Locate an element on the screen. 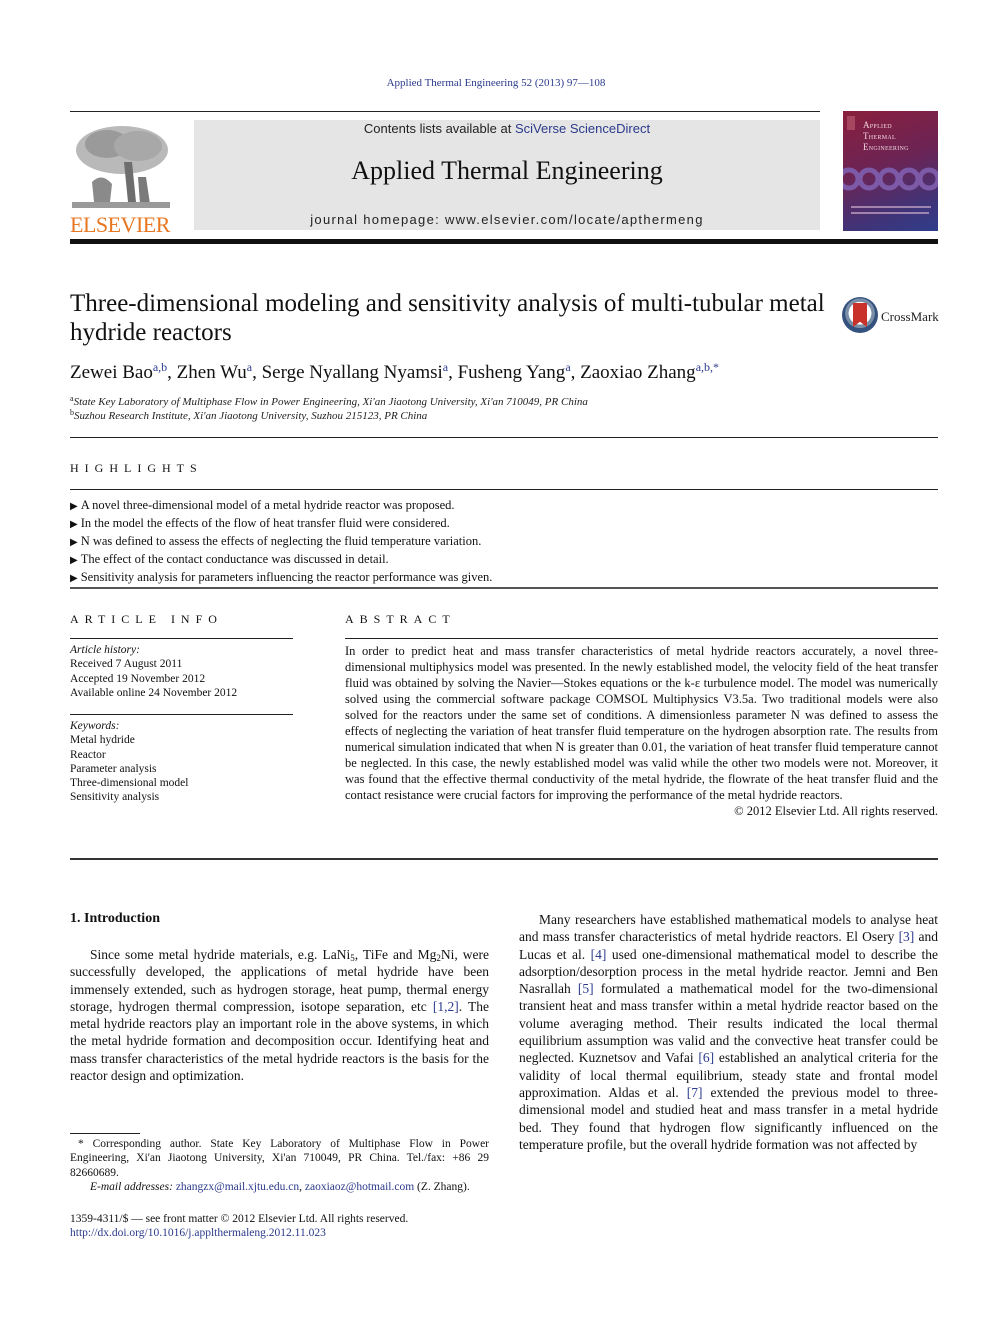 This screenshot has height=1323, width=992. abstract-heading: ABSTRACT is located at coordinates (400, 619).